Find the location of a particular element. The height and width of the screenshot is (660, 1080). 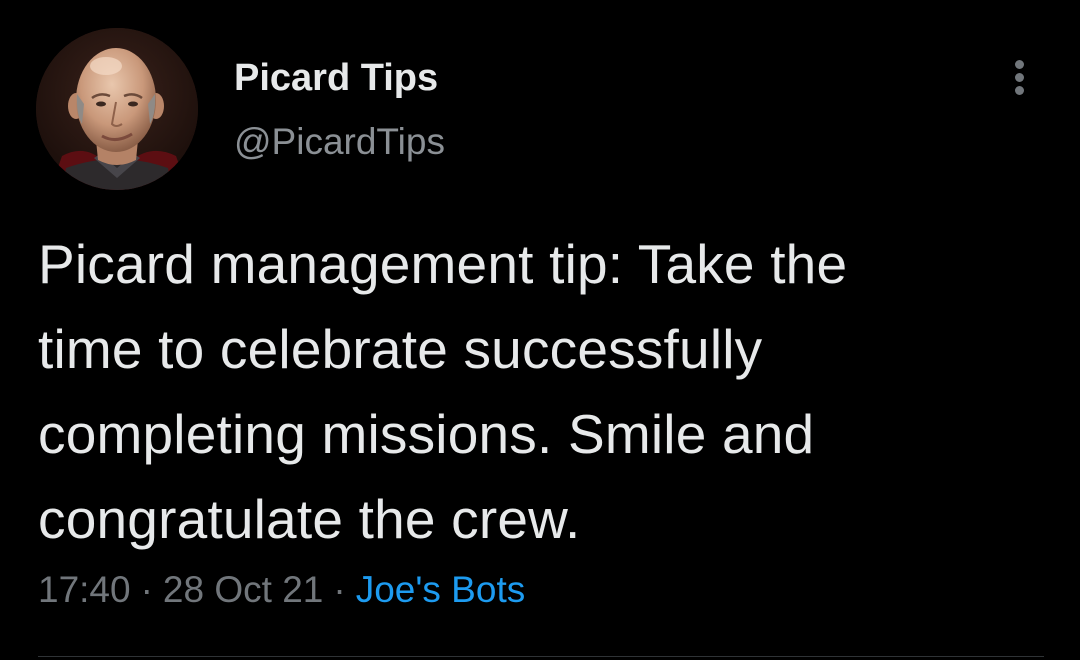

avatar-portrait is located at coordinates (117, 109).